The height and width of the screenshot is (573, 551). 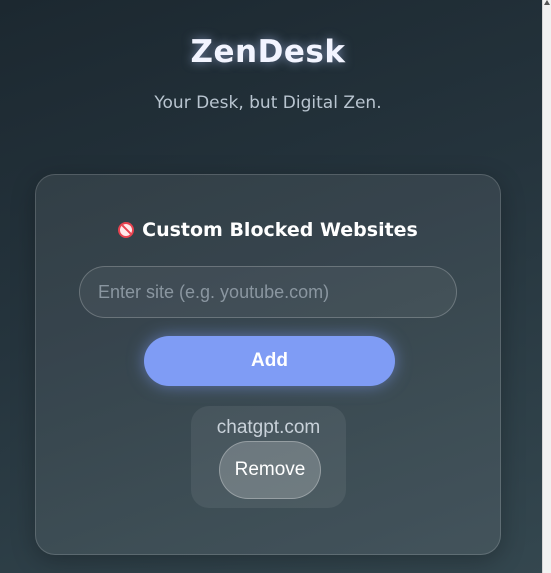 I want to click on blocked-sites-heading-text: Custom Blocked Websites, so click(x=280, y=230).